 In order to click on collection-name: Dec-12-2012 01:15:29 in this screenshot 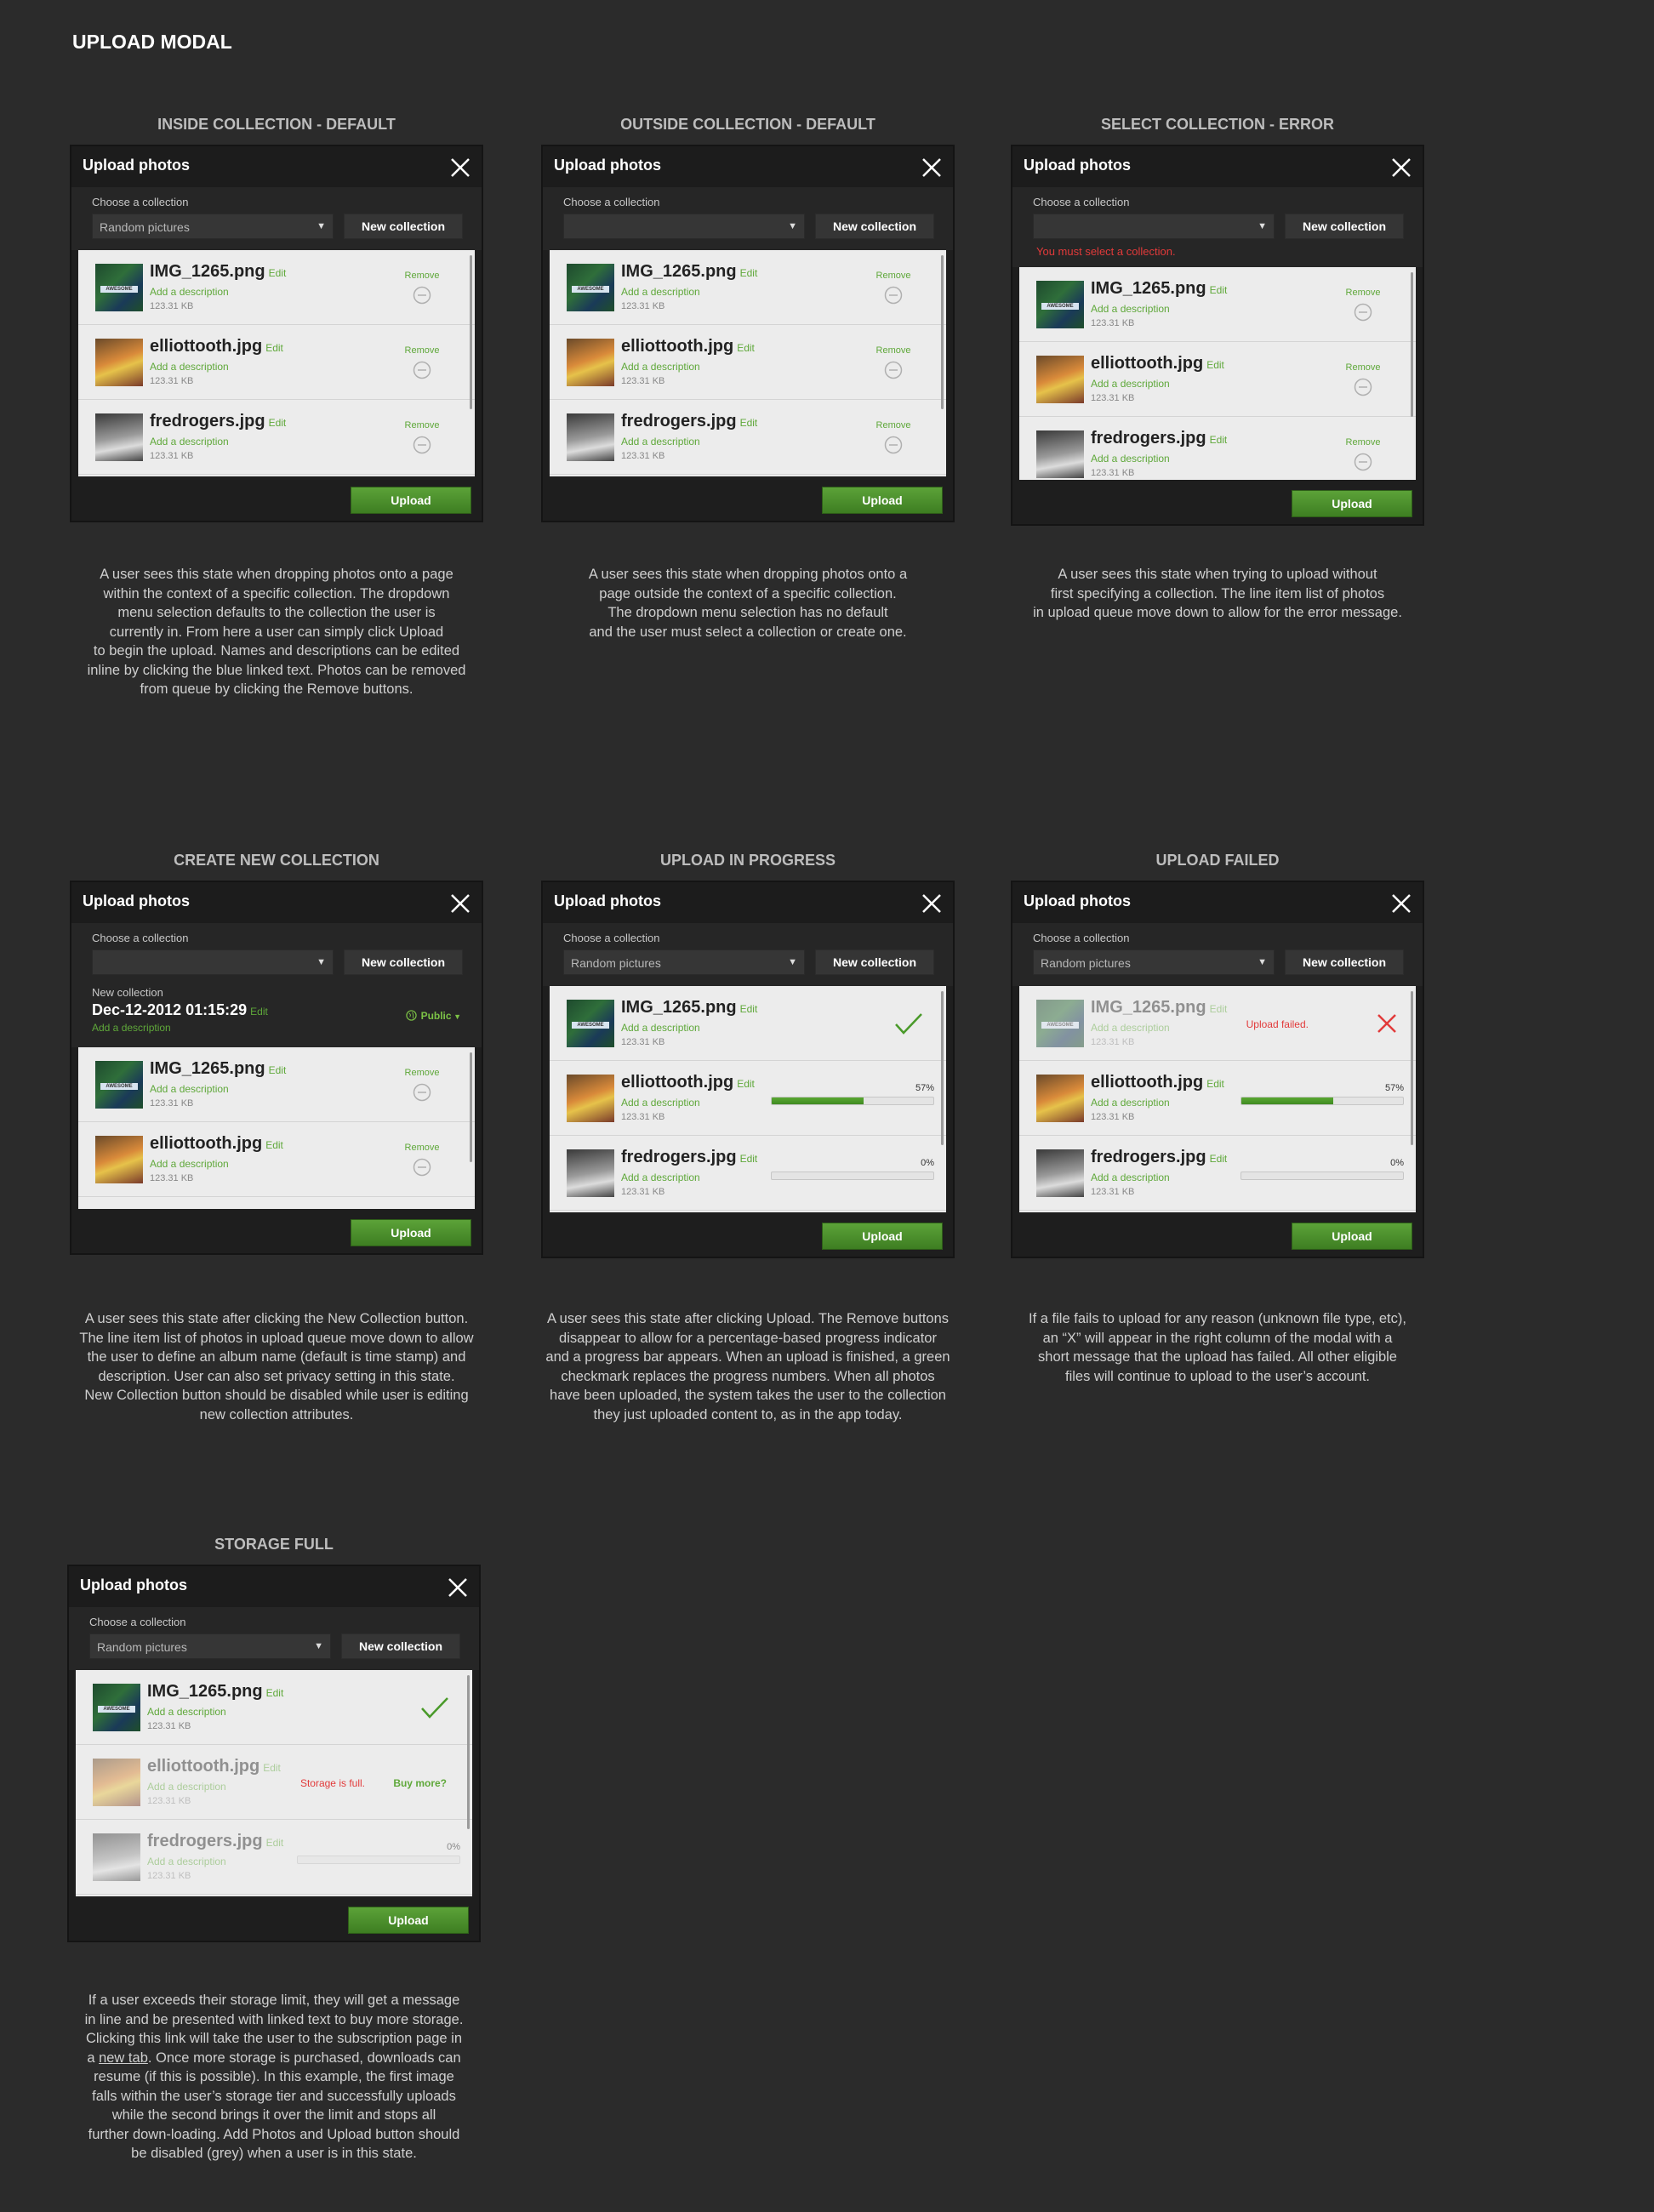, I will do `click(169, 1010)`.